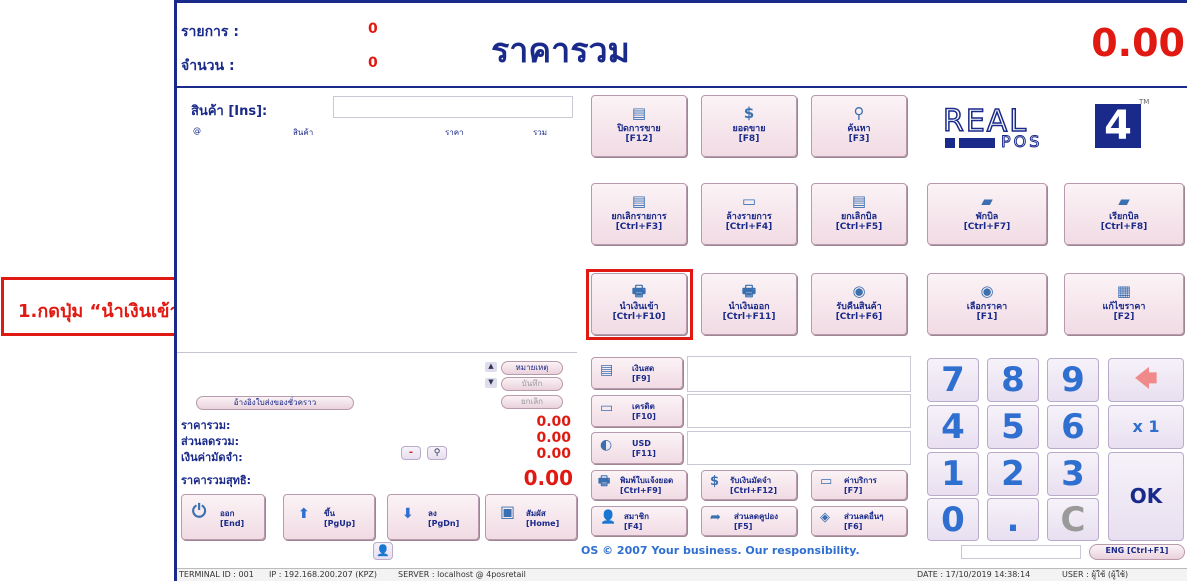  I want to click on clear-key: C, so click(1073, 519).